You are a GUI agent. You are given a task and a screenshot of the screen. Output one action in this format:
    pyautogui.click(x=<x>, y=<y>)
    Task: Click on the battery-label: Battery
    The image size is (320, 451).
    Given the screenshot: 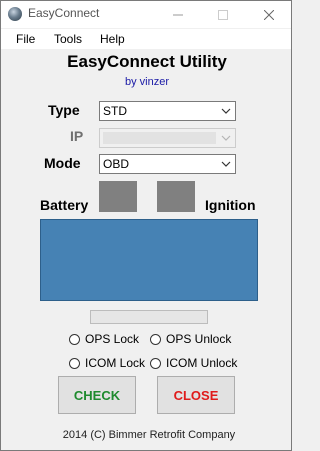 What is the action you would take?
    pyautogui.click(x=64, y=205)
    